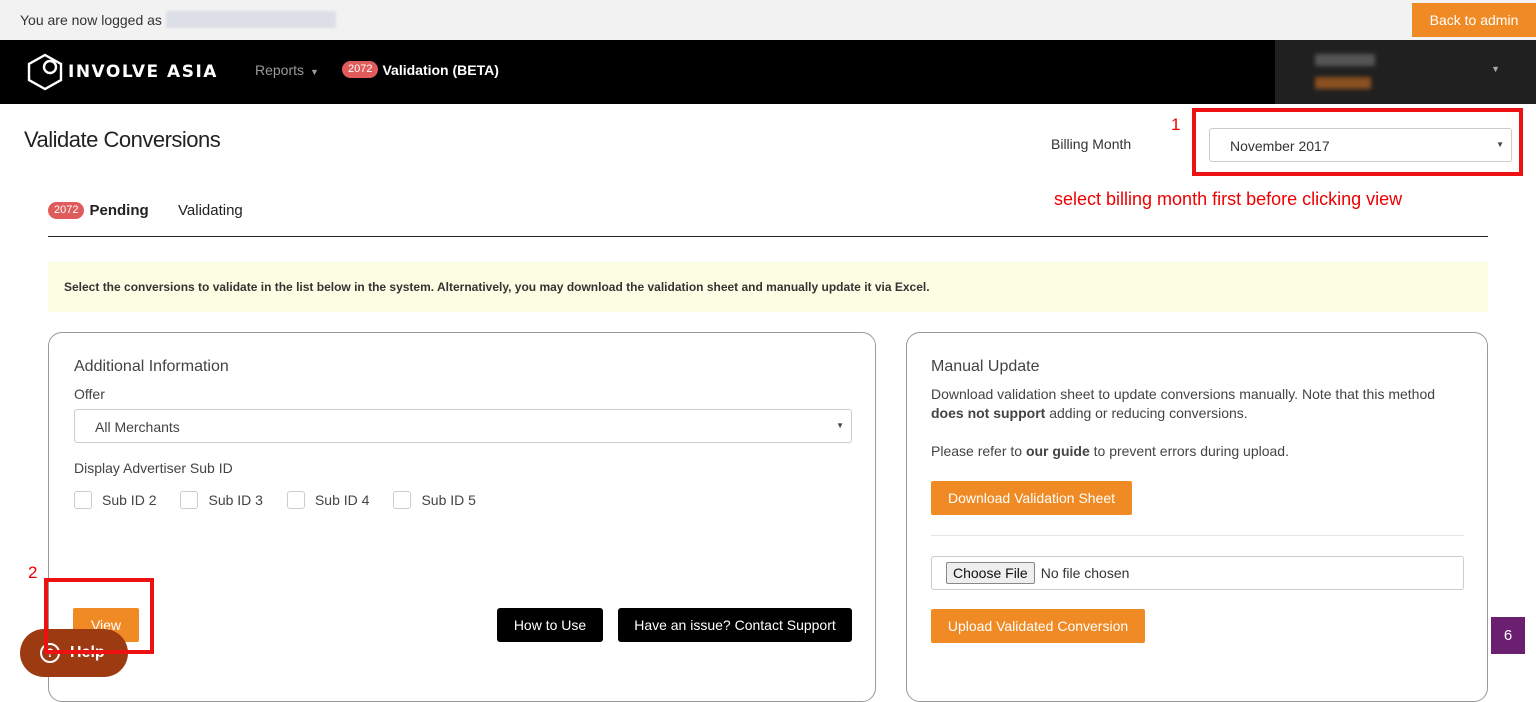 The width and height of the screenshot is (1536, 702). Describe the element at coordinates (1360, 145) in the screenshot. I see `billing-month-select: November 2017 ▼` at that location.